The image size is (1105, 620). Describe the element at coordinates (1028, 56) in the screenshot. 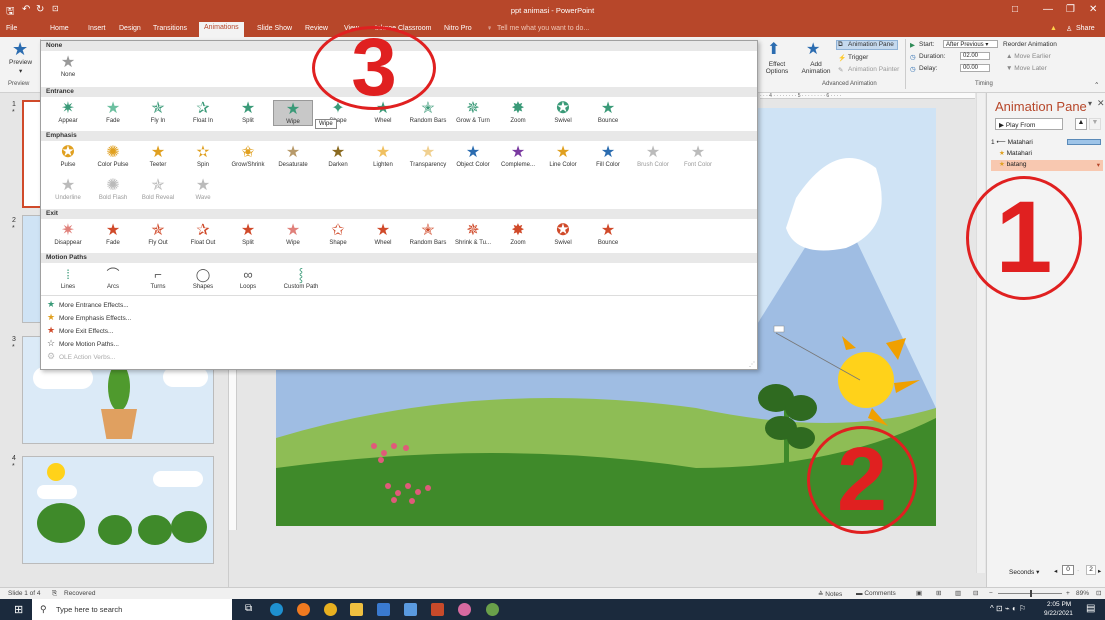

I see `move-earlier-button: ▲ Move Earlier` at that location.